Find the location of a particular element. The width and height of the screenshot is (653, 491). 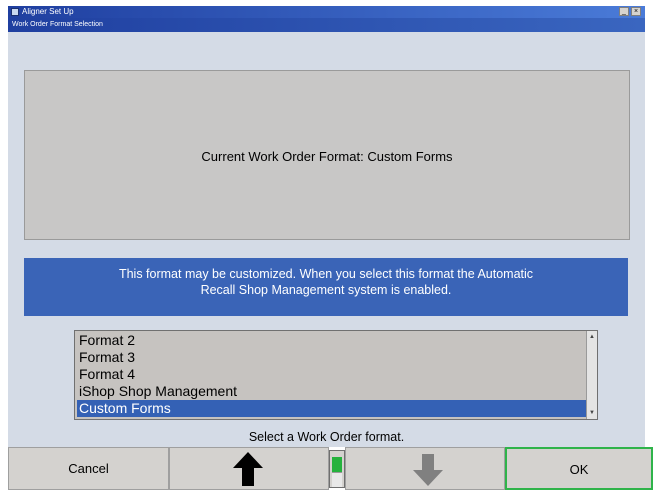

window-title: Aligner Set Up is located at coordinates (48, 11).